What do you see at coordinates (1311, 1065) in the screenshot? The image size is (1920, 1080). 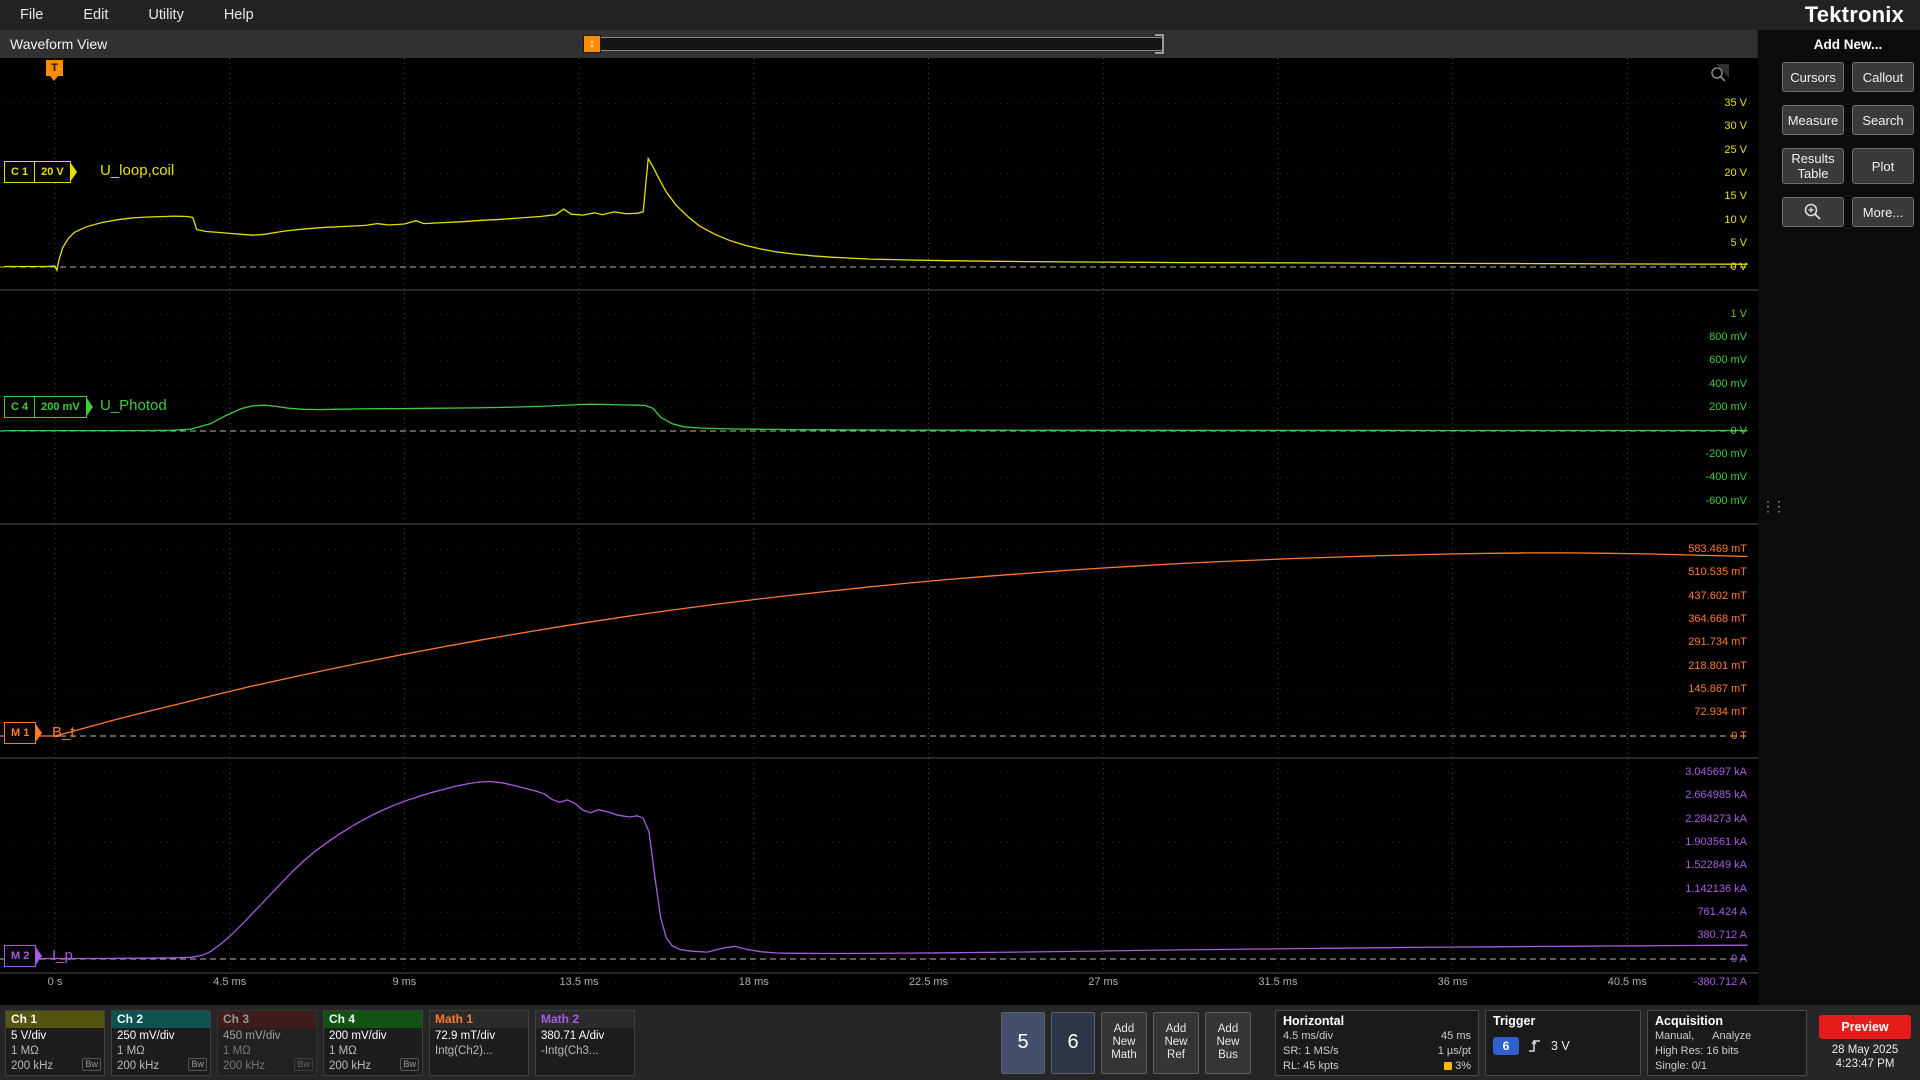 I see `record-length: RL: 45 kpts` at bounding box center [1311, 1065].